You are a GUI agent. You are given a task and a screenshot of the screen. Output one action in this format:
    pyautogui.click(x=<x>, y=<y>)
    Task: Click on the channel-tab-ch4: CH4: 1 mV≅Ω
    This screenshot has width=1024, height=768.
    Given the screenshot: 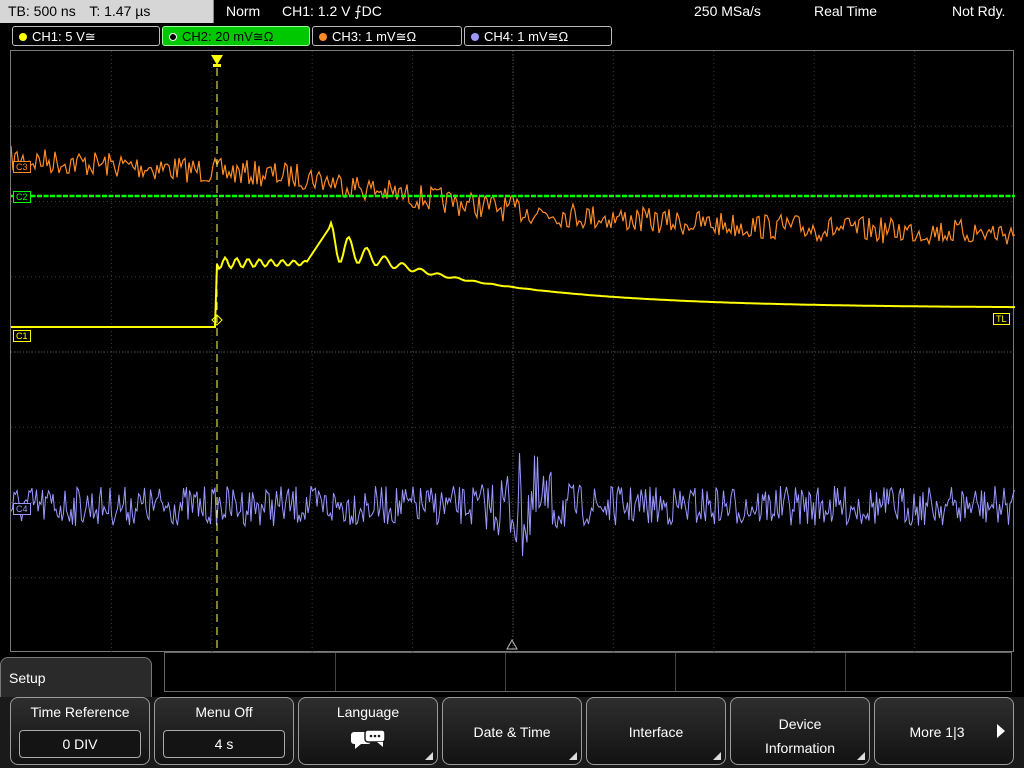 What is the action you would take?
    pyautogui.click(x=538, y=36)
    